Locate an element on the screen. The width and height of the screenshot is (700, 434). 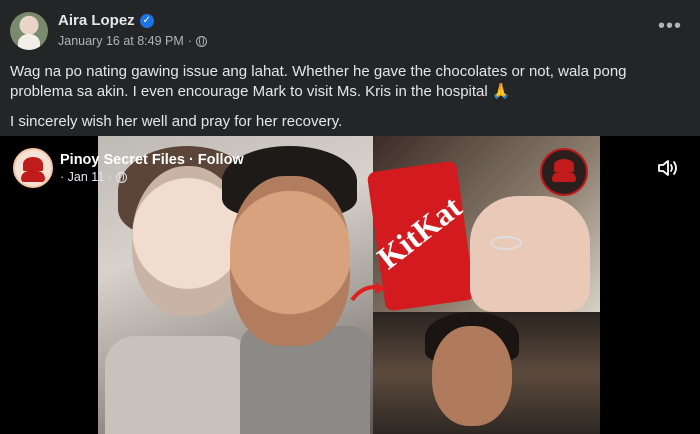
author-avatar is located at coordinates (29, 31).